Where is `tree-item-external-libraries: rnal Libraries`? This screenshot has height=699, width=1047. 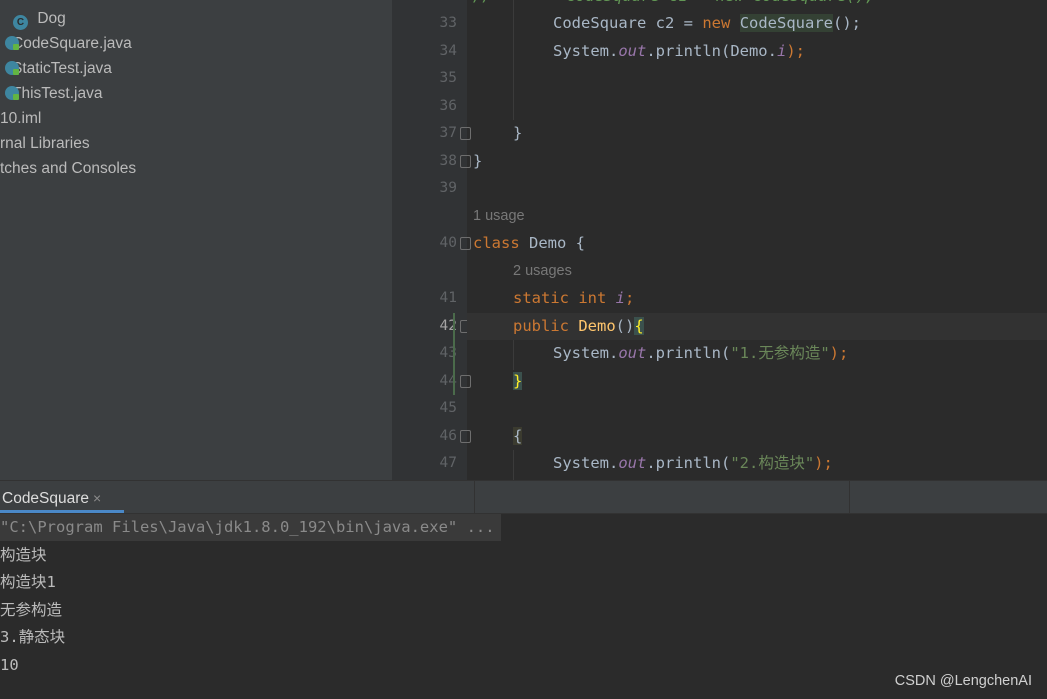
tree-item-external-libraries: rnal Libraries is located at coordinates (45, 143).